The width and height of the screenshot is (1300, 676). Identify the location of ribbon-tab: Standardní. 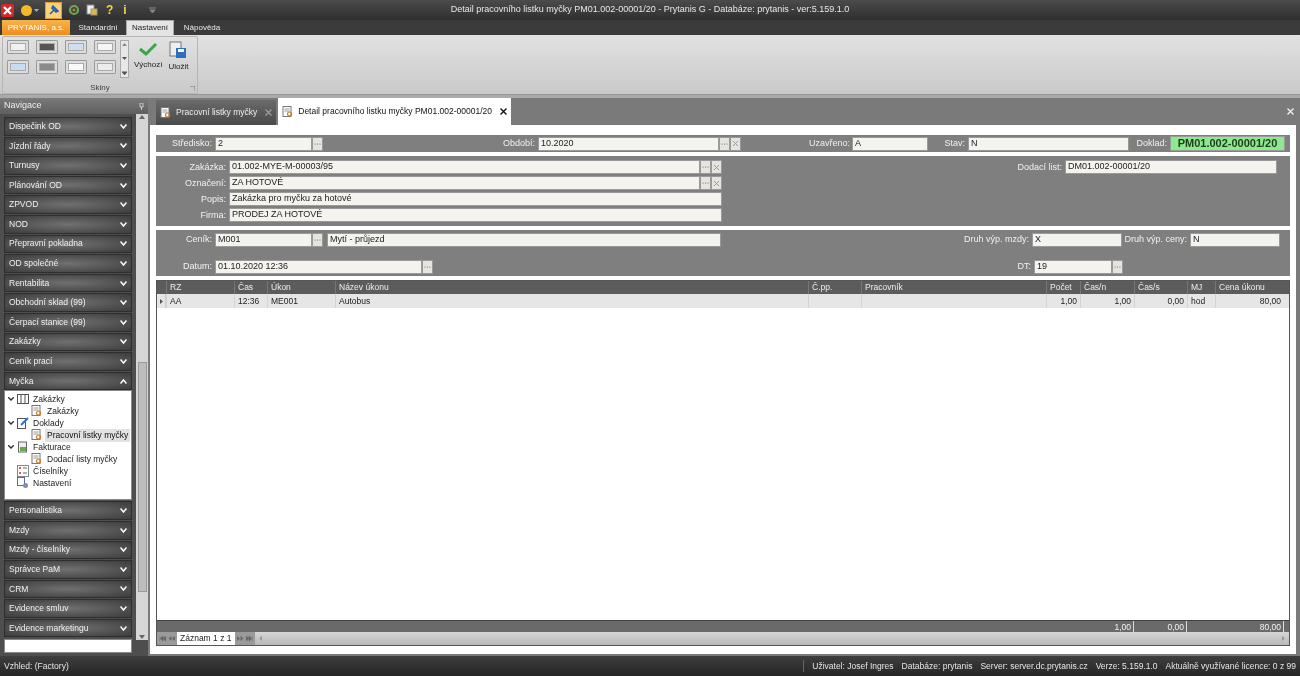
(98, 27).